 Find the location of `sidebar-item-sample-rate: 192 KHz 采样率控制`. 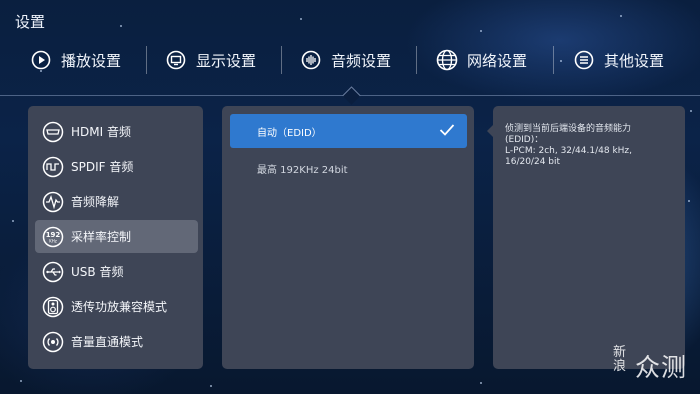

sidebar-item-sample-rate: 192 KHz 采样率控制 is located at coordinates (116, 236).